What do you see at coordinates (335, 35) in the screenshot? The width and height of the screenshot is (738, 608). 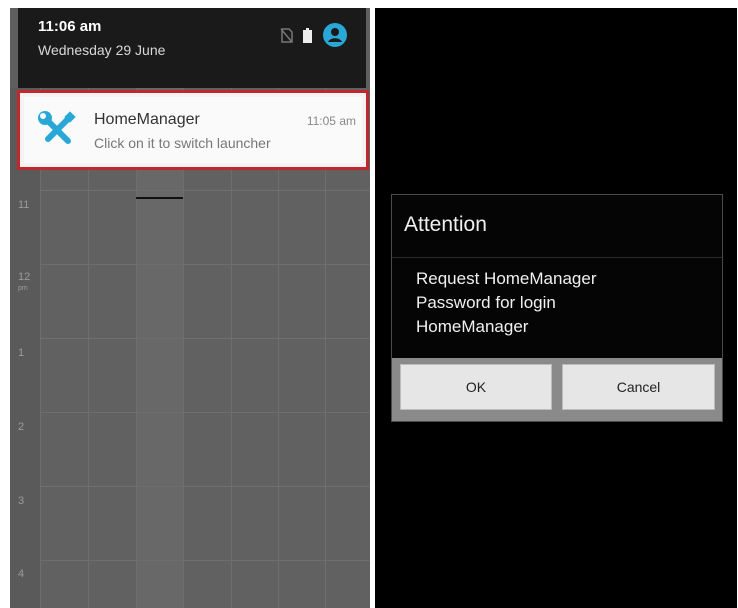 I see `account-circle-icon` at bounding box center [335, 35].